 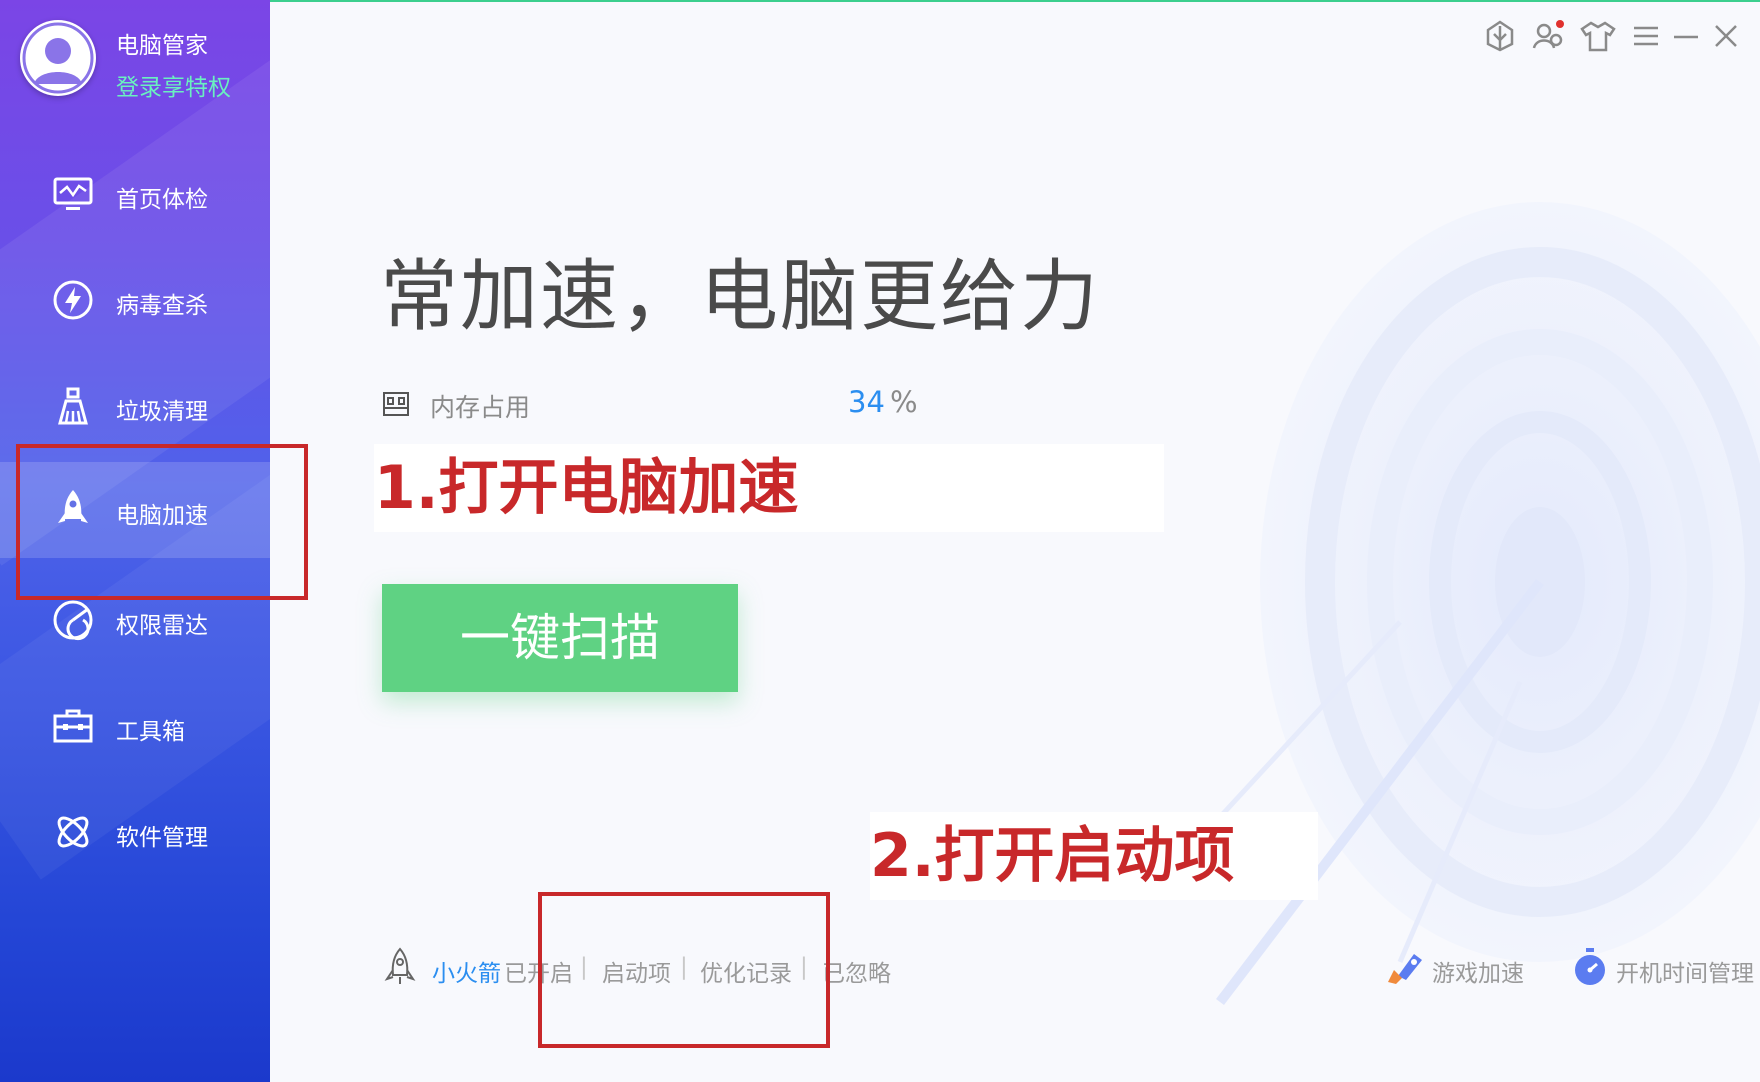 I want to click on sidebar-item-home-checkup: 首页体检, so click(x=135, y=194).